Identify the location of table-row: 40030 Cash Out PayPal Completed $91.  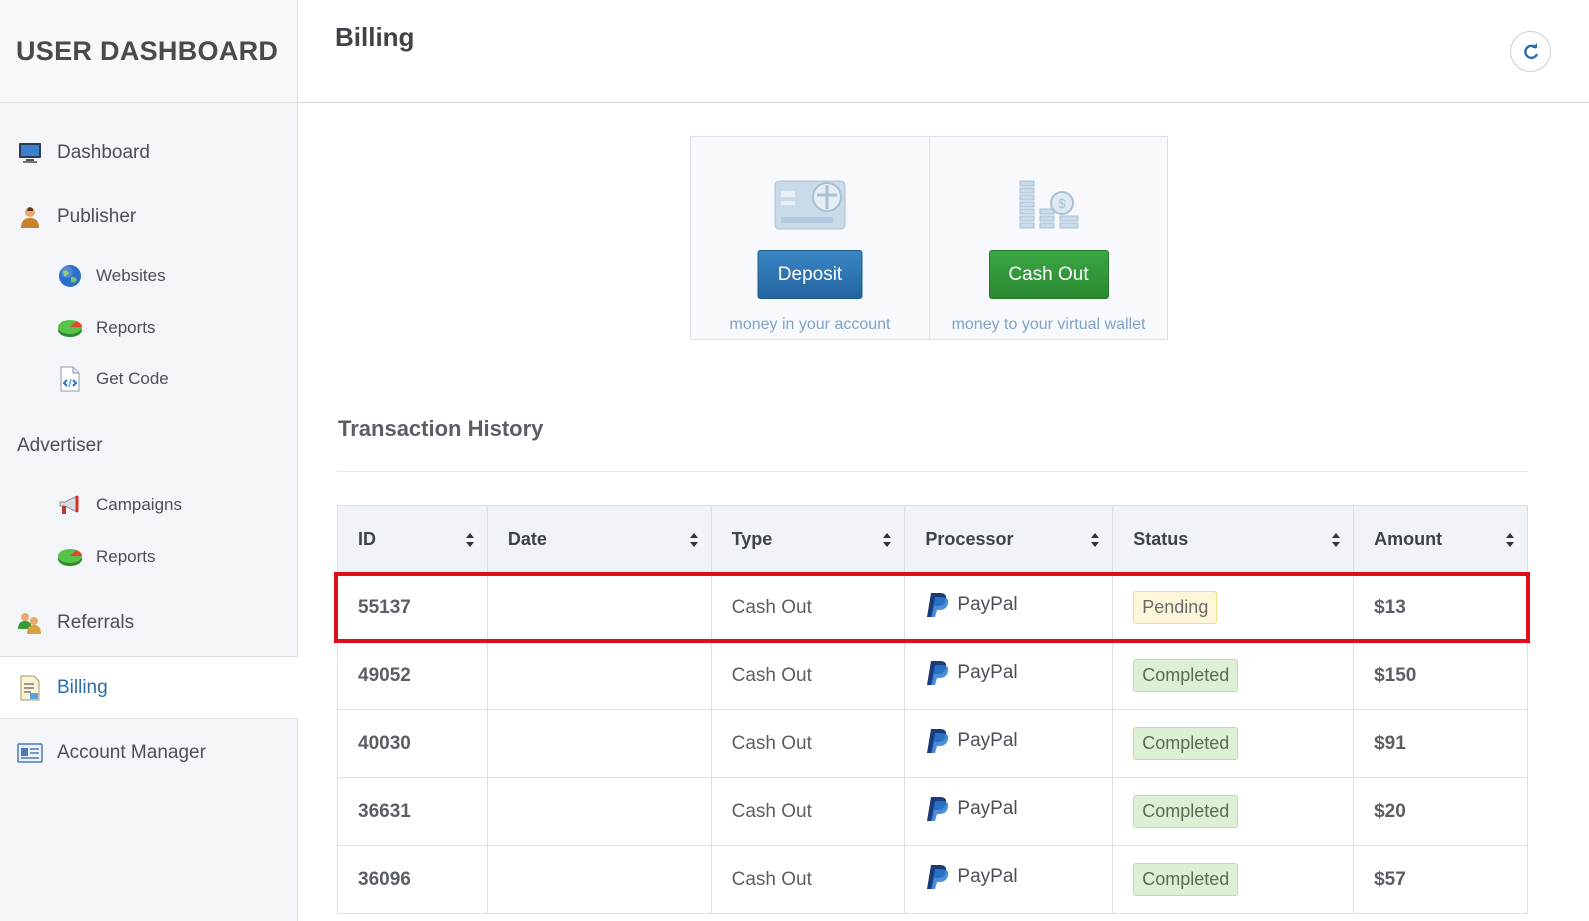
(932, 743).